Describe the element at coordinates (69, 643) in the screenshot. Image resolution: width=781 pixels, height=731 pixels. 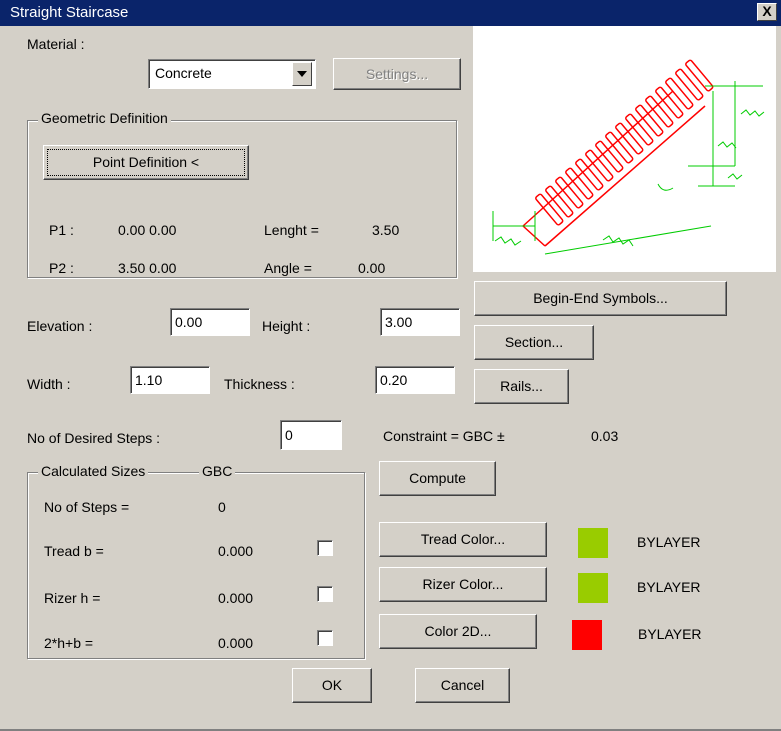
I see `formula-label: 2*h+b =` at that location.